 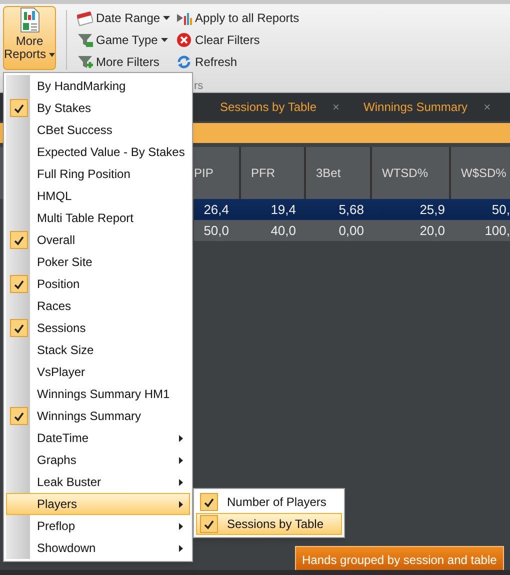 I want to click on menu-item: Showdown, so click(x=98, y=548).